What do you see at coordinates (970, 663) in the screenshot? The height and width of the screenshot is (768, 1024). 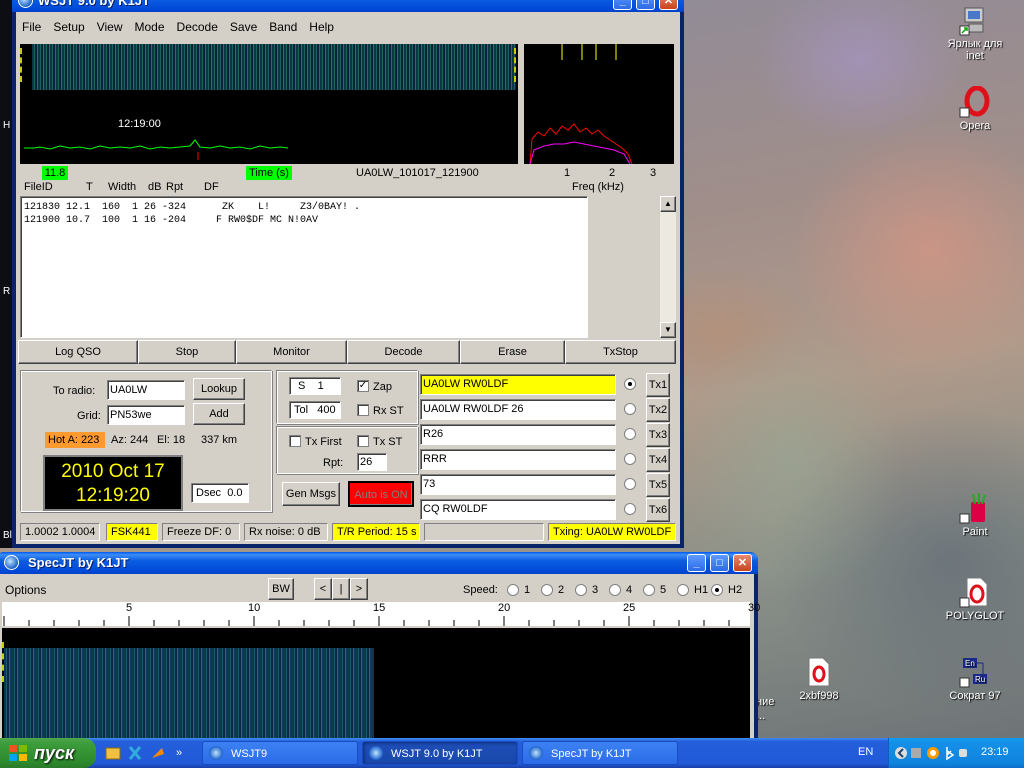 I see `svg-text: En` at bounding box center [970, 663].